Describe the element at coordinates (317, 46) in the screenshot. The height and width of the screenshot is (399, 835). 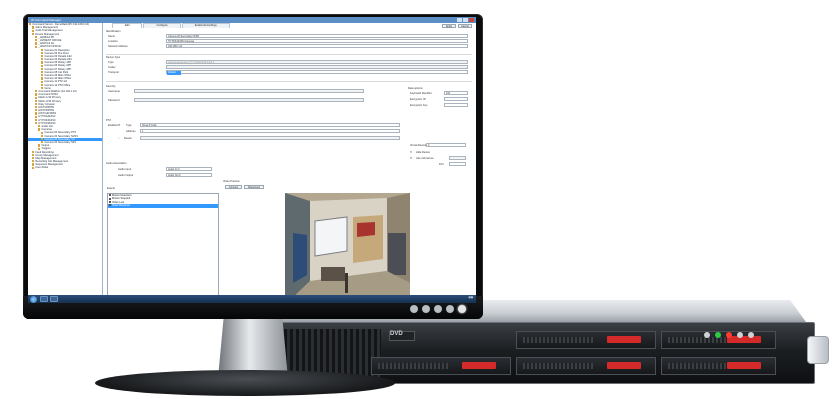
I see `network-address-field: 192.168.1.44` at that location.